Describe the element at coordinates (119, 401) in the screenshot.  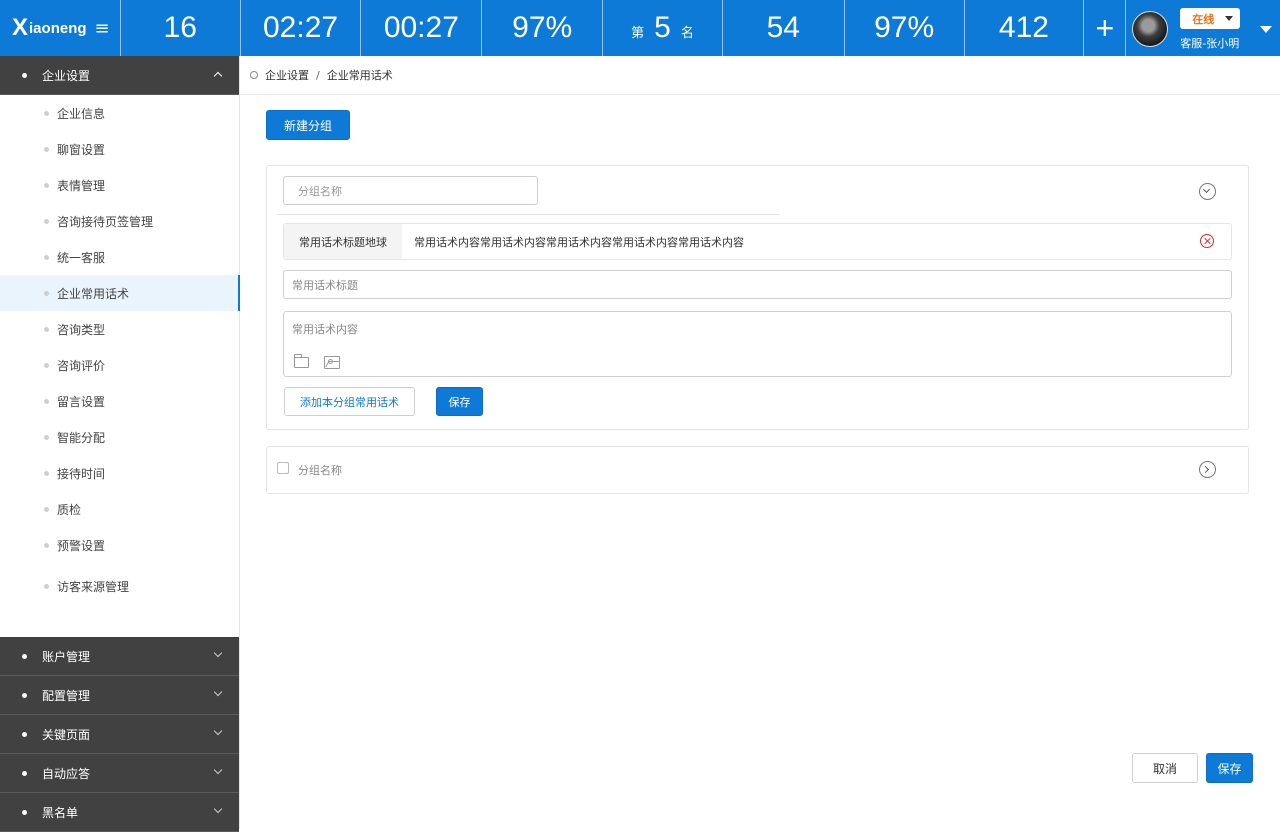
I see `sidebar-item: 留言设置` at that location.